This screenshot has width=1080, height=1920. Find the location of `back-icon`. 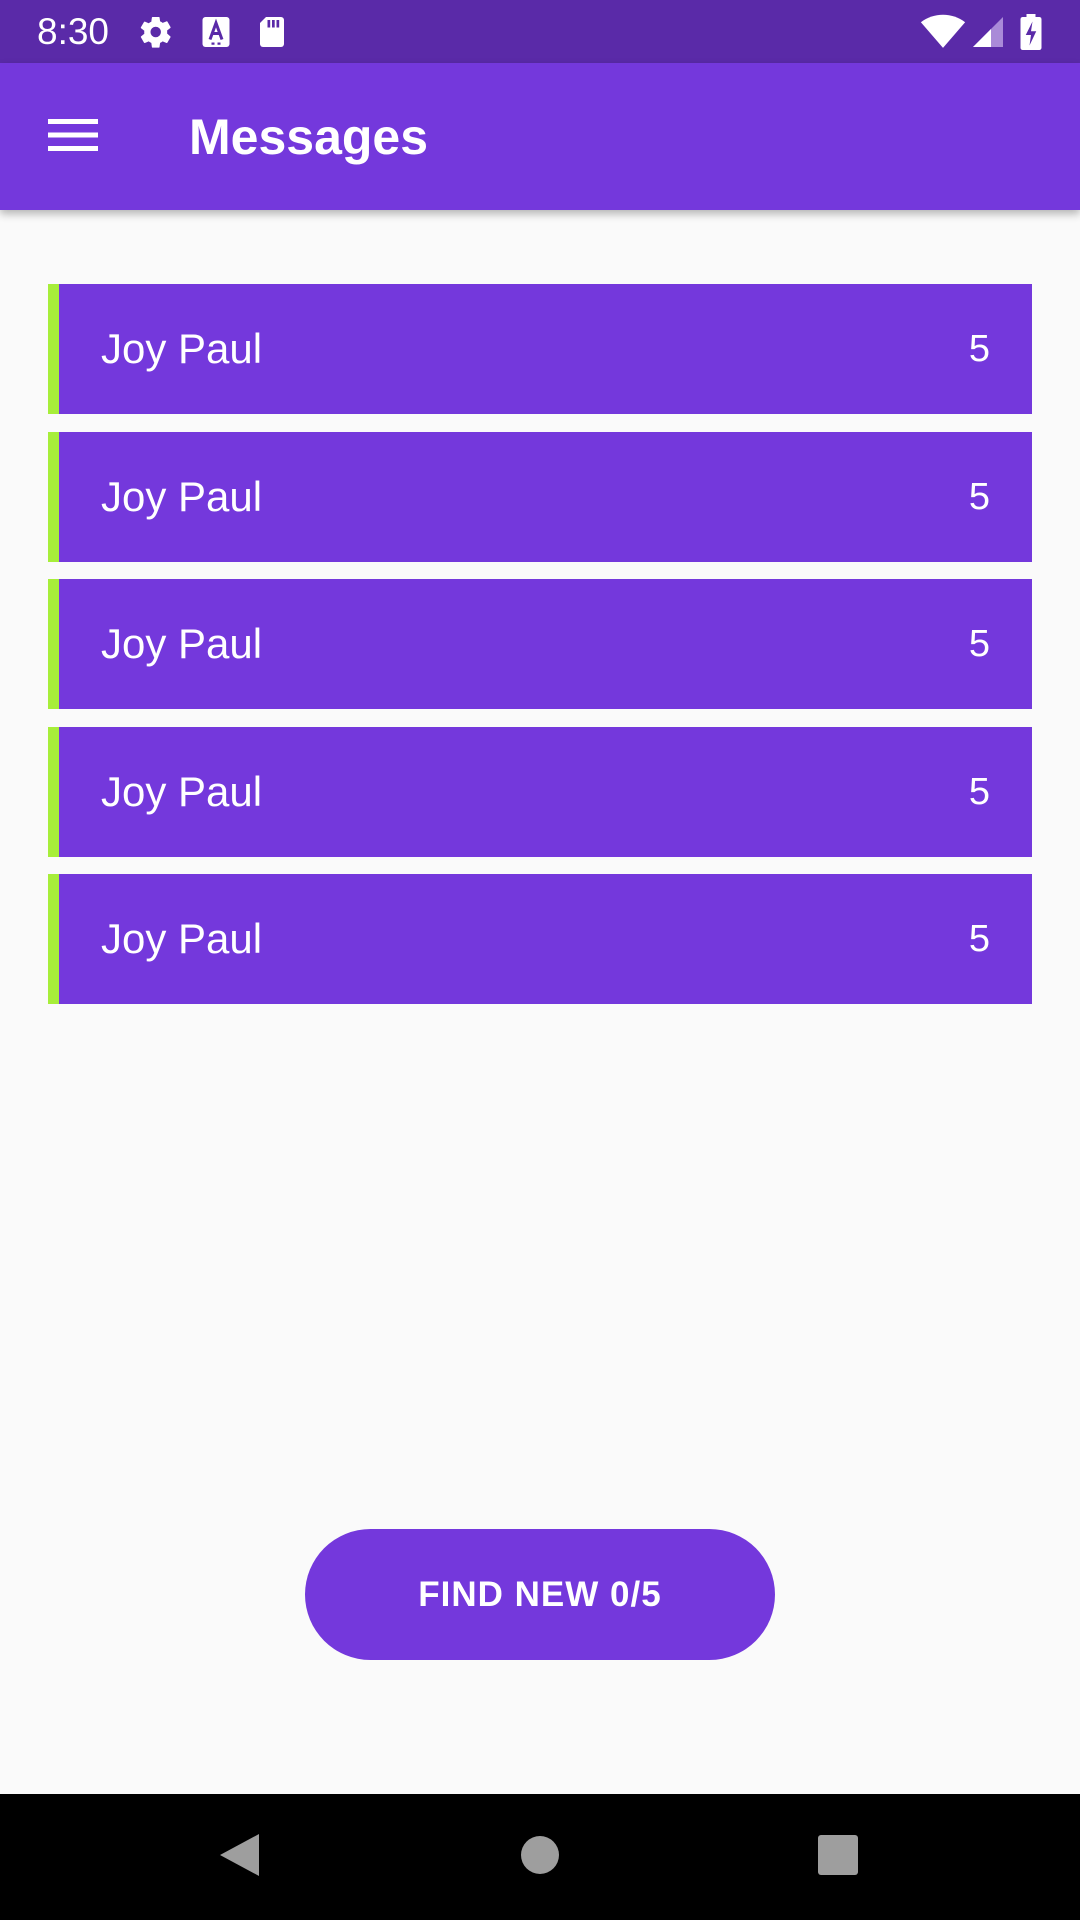

back-icon is located at coordinates (239, 1857).